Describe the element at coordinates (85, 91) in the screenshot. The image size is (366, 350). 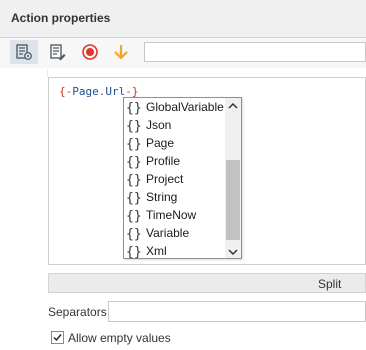
I see `code-word-page: Page` at that location.